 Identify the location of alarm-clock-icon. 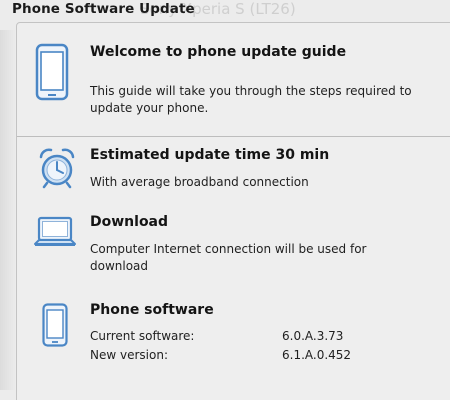
(57, 170).